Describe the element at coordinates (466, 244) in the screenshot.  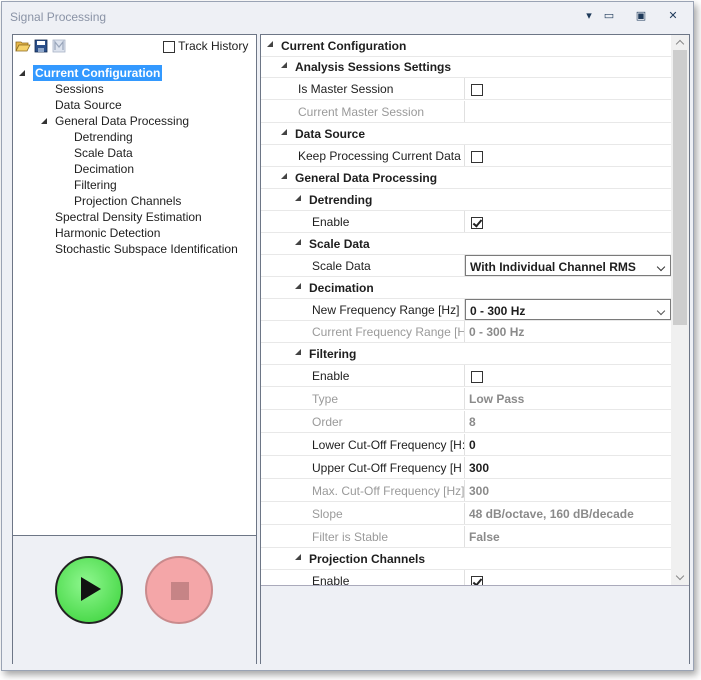
I see `category-scale-data: Scale Data` at that location.